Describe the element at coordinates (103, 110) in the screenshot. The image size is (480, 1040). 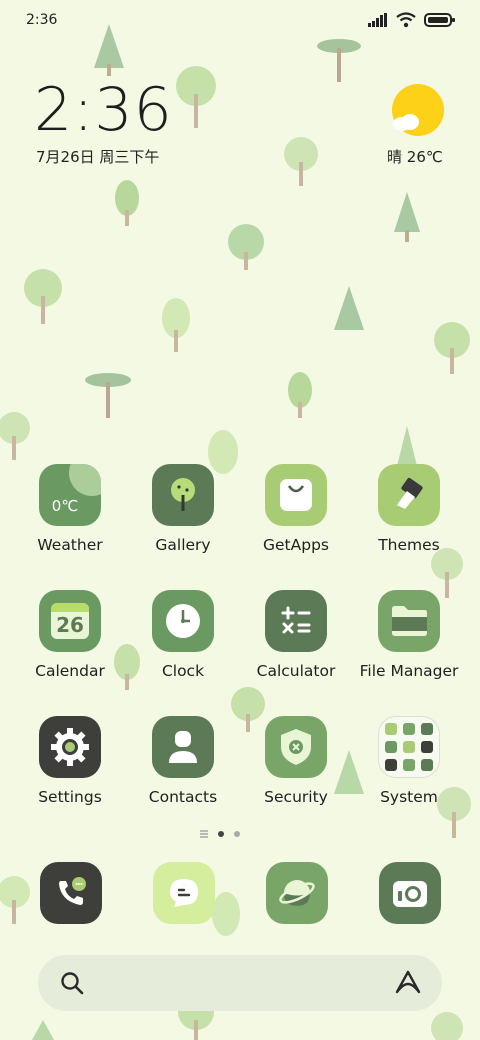
I see `clock-widget-time: 2:36` at that location.